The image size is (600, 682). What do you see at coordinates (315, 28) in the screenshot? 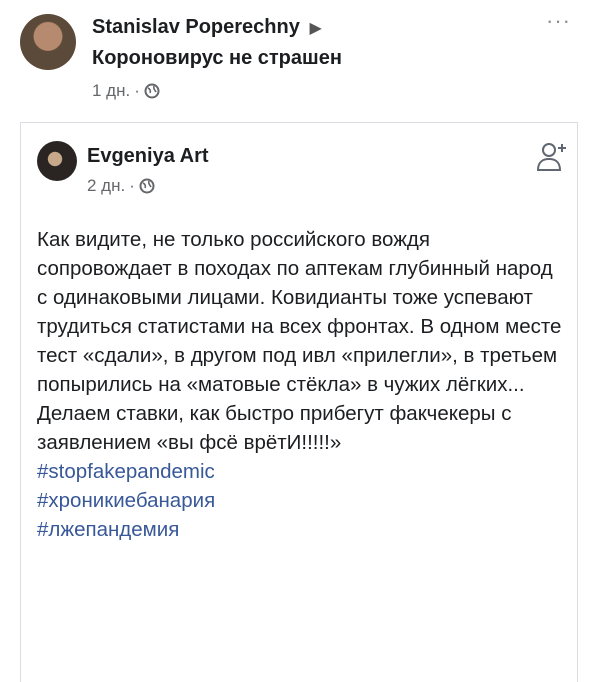
I see `arrow-right-icon: ▶` at bounding box center [315, 28].